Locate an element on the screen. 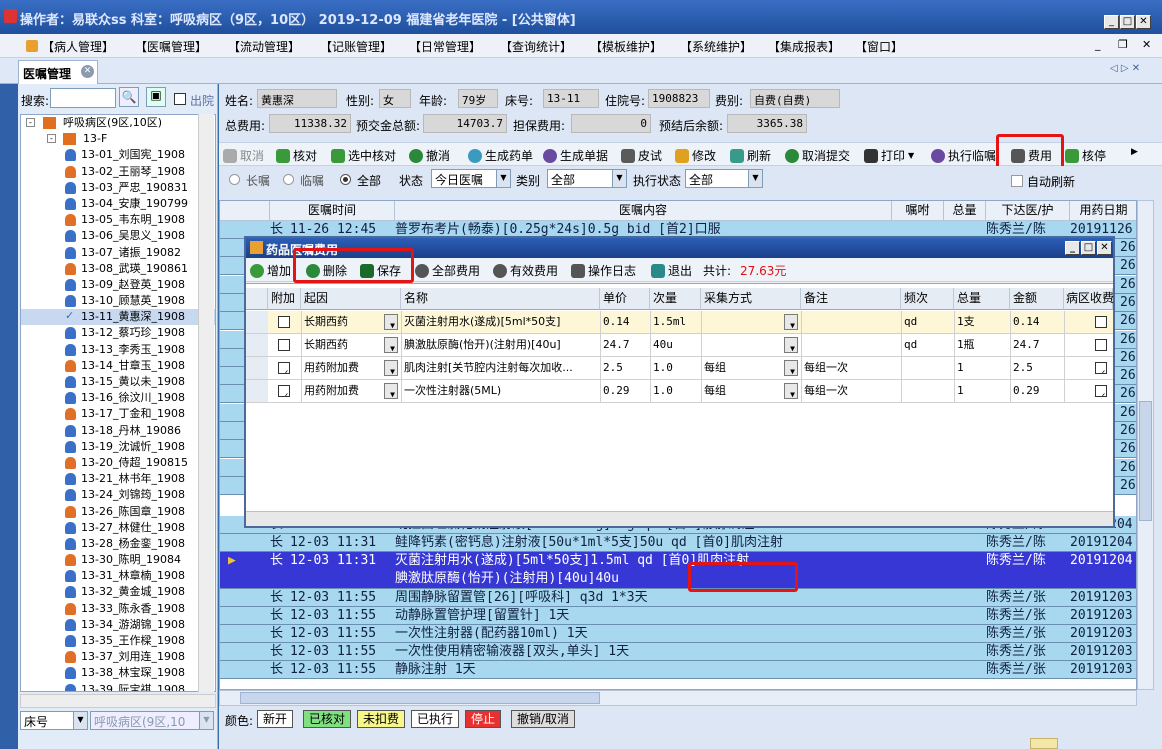 This screenshot has height=749, width=1162. patient-item: 13-04_安康_190799 is located at coordinates (118, 204).